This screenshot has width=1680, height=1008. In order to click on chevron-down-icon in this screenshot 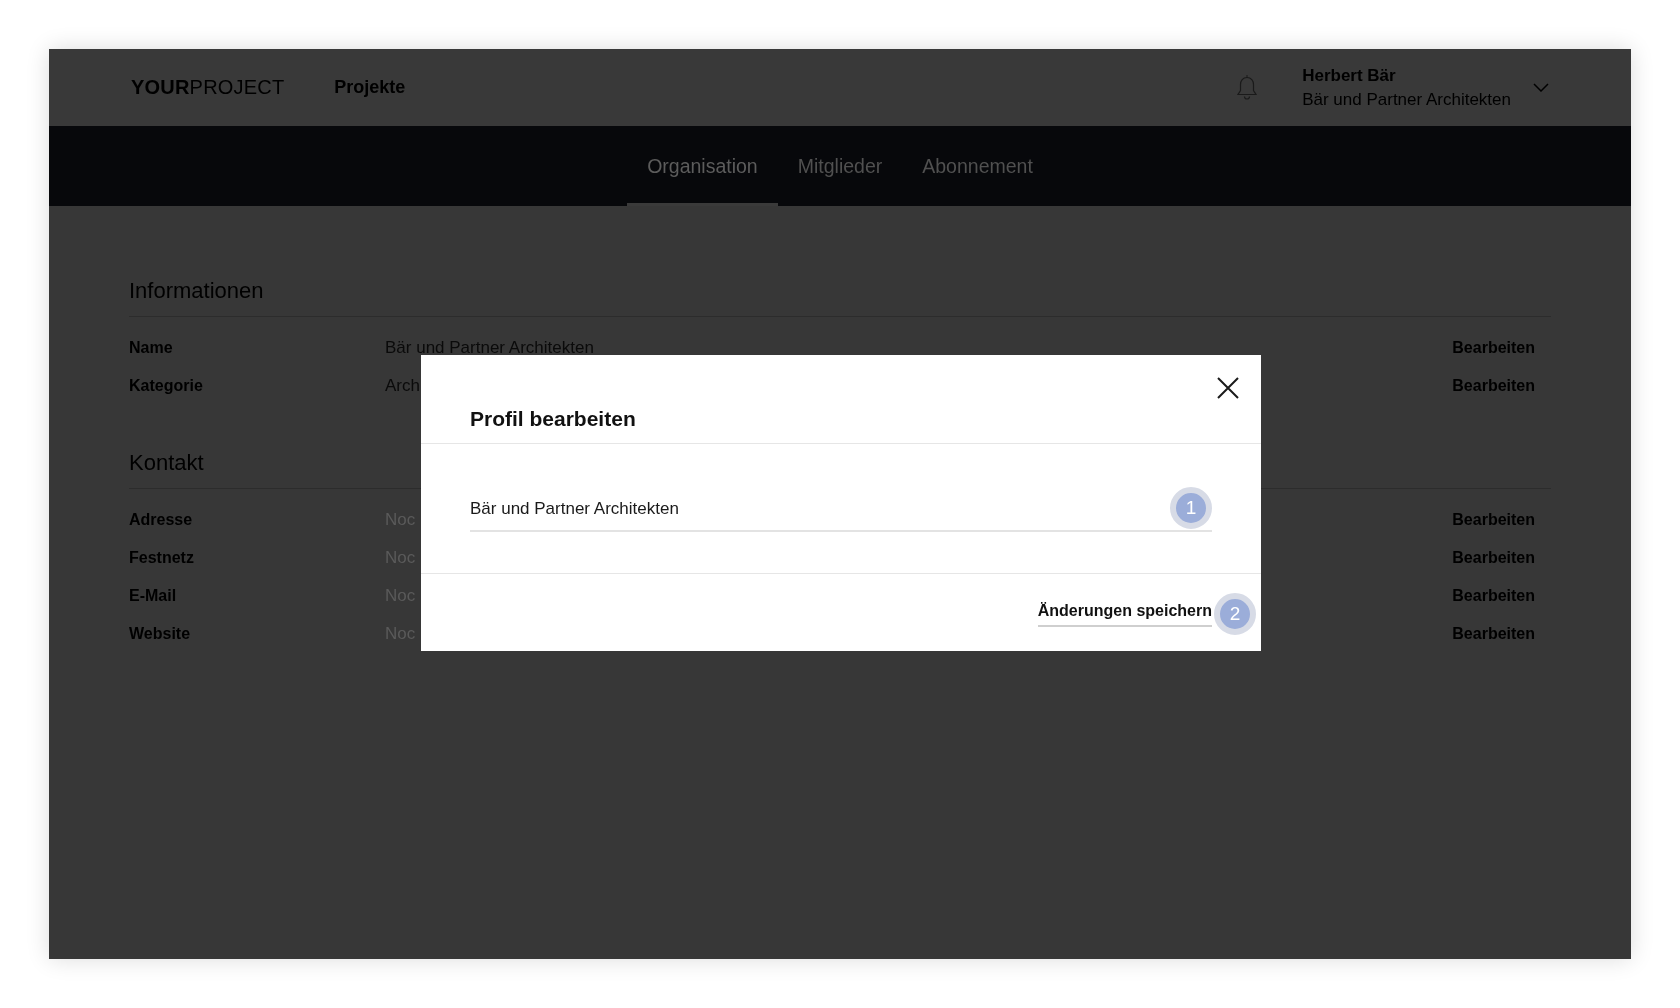, I will do `click(1541, 87)`.